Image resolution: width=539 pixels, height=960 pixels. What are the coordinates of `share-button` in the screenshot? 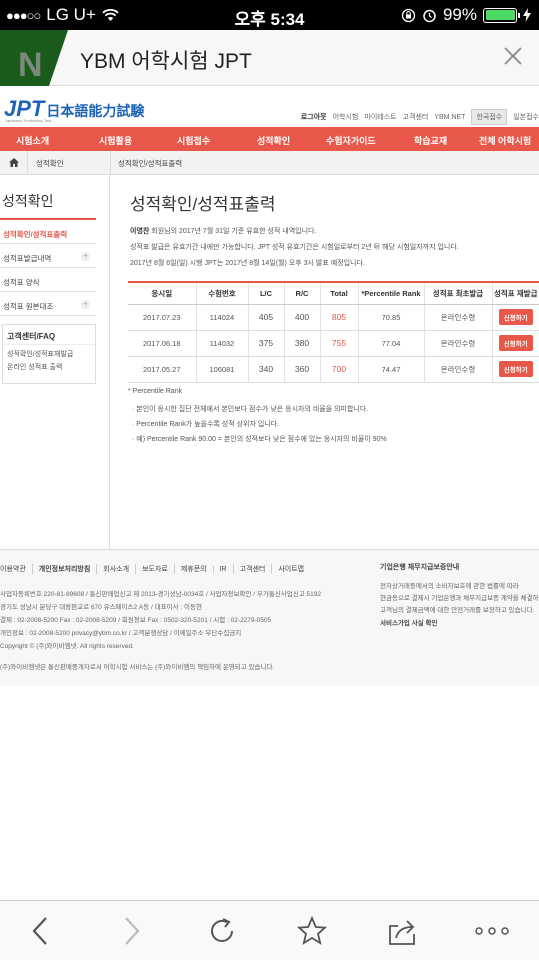 It's located at (402, 931).